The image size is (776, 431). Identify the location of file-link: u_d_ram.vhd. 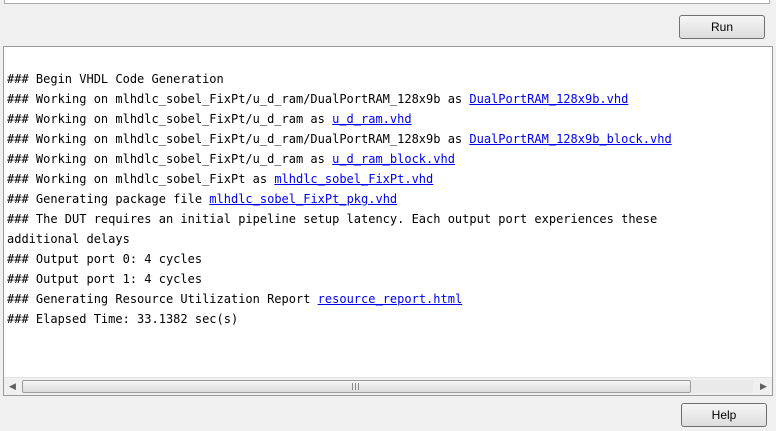
(371, 119).